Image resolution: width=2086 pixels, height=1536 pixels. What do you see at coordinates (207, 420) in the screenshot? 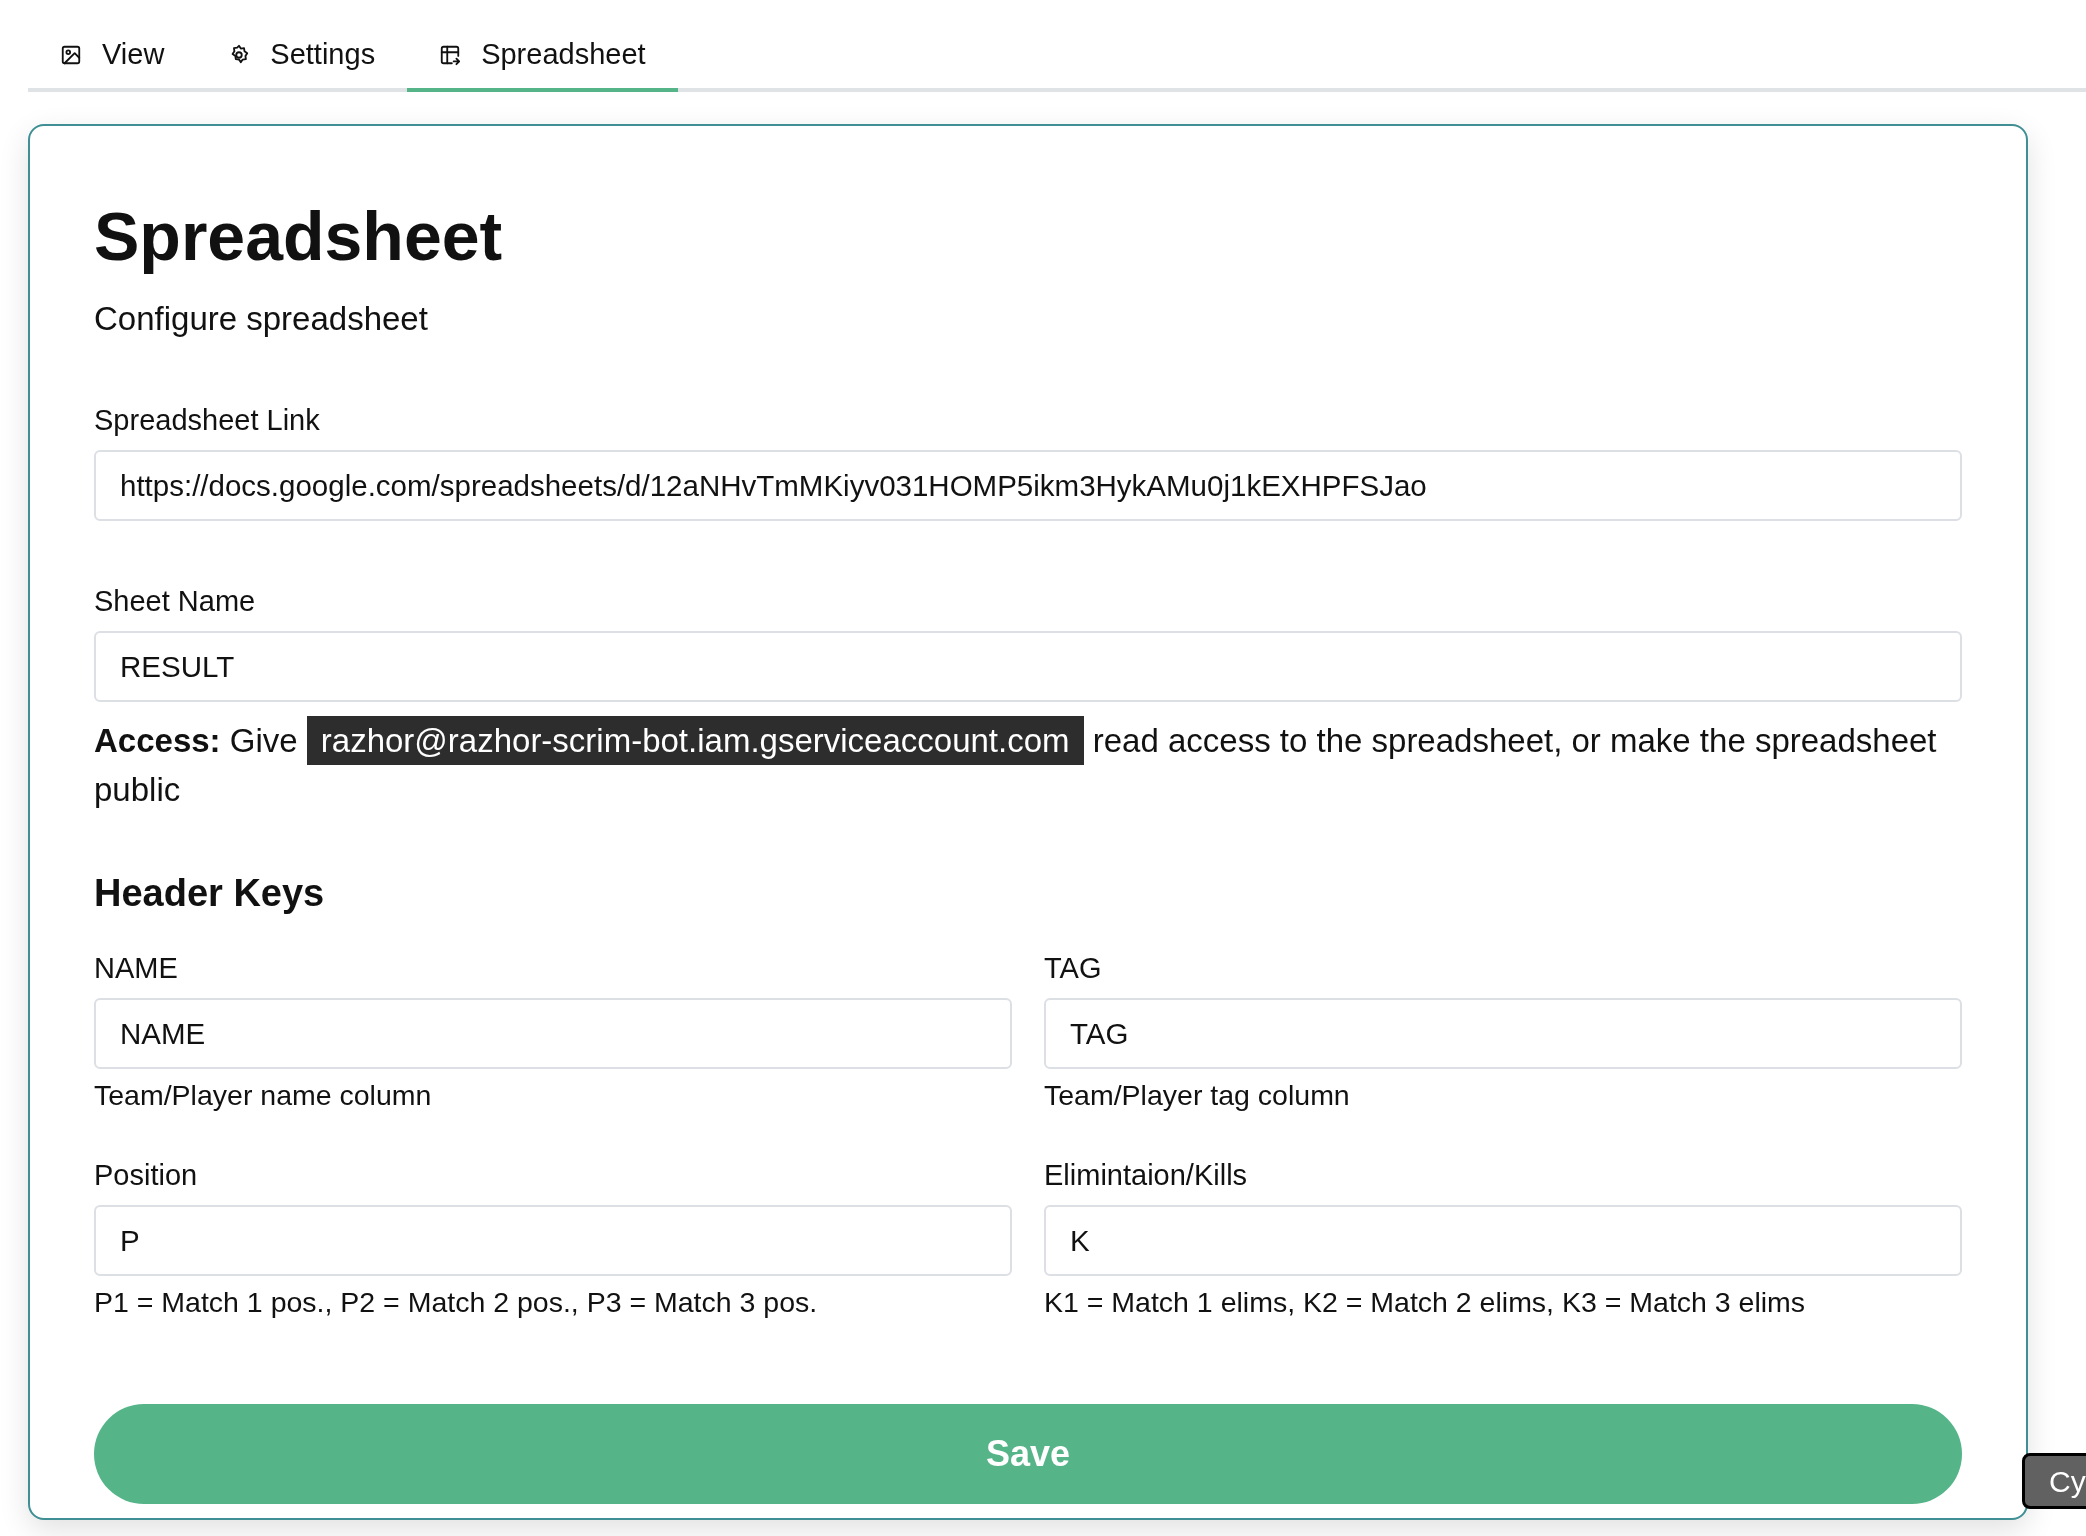
I see `field-label: Spreadsheet Link` at bounding box center [207, 420].